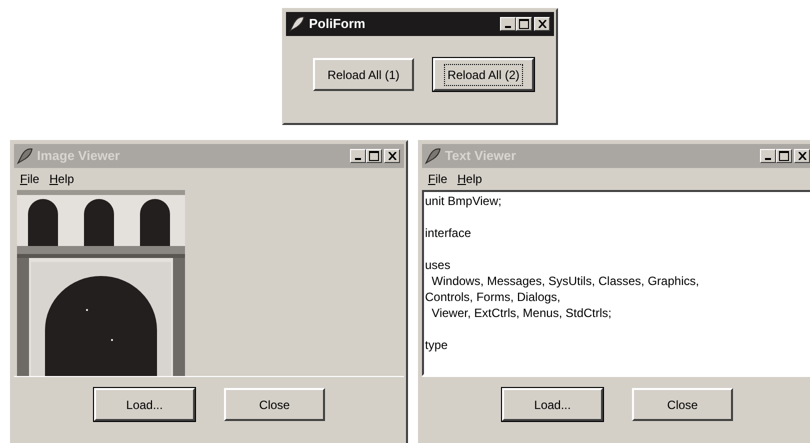  Describe the element at coordinates (363, 74) in the screenshot. I see `push-button: Reload All (1)` at that location.